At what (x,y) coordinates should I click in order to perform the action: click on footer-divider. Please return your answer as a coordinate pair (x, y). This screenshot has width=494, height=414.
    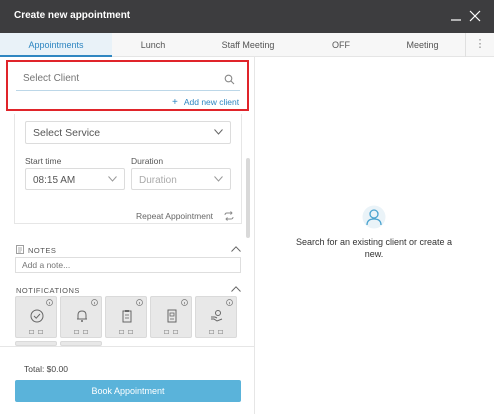
    Looking at the image, I should click on (127, 346).